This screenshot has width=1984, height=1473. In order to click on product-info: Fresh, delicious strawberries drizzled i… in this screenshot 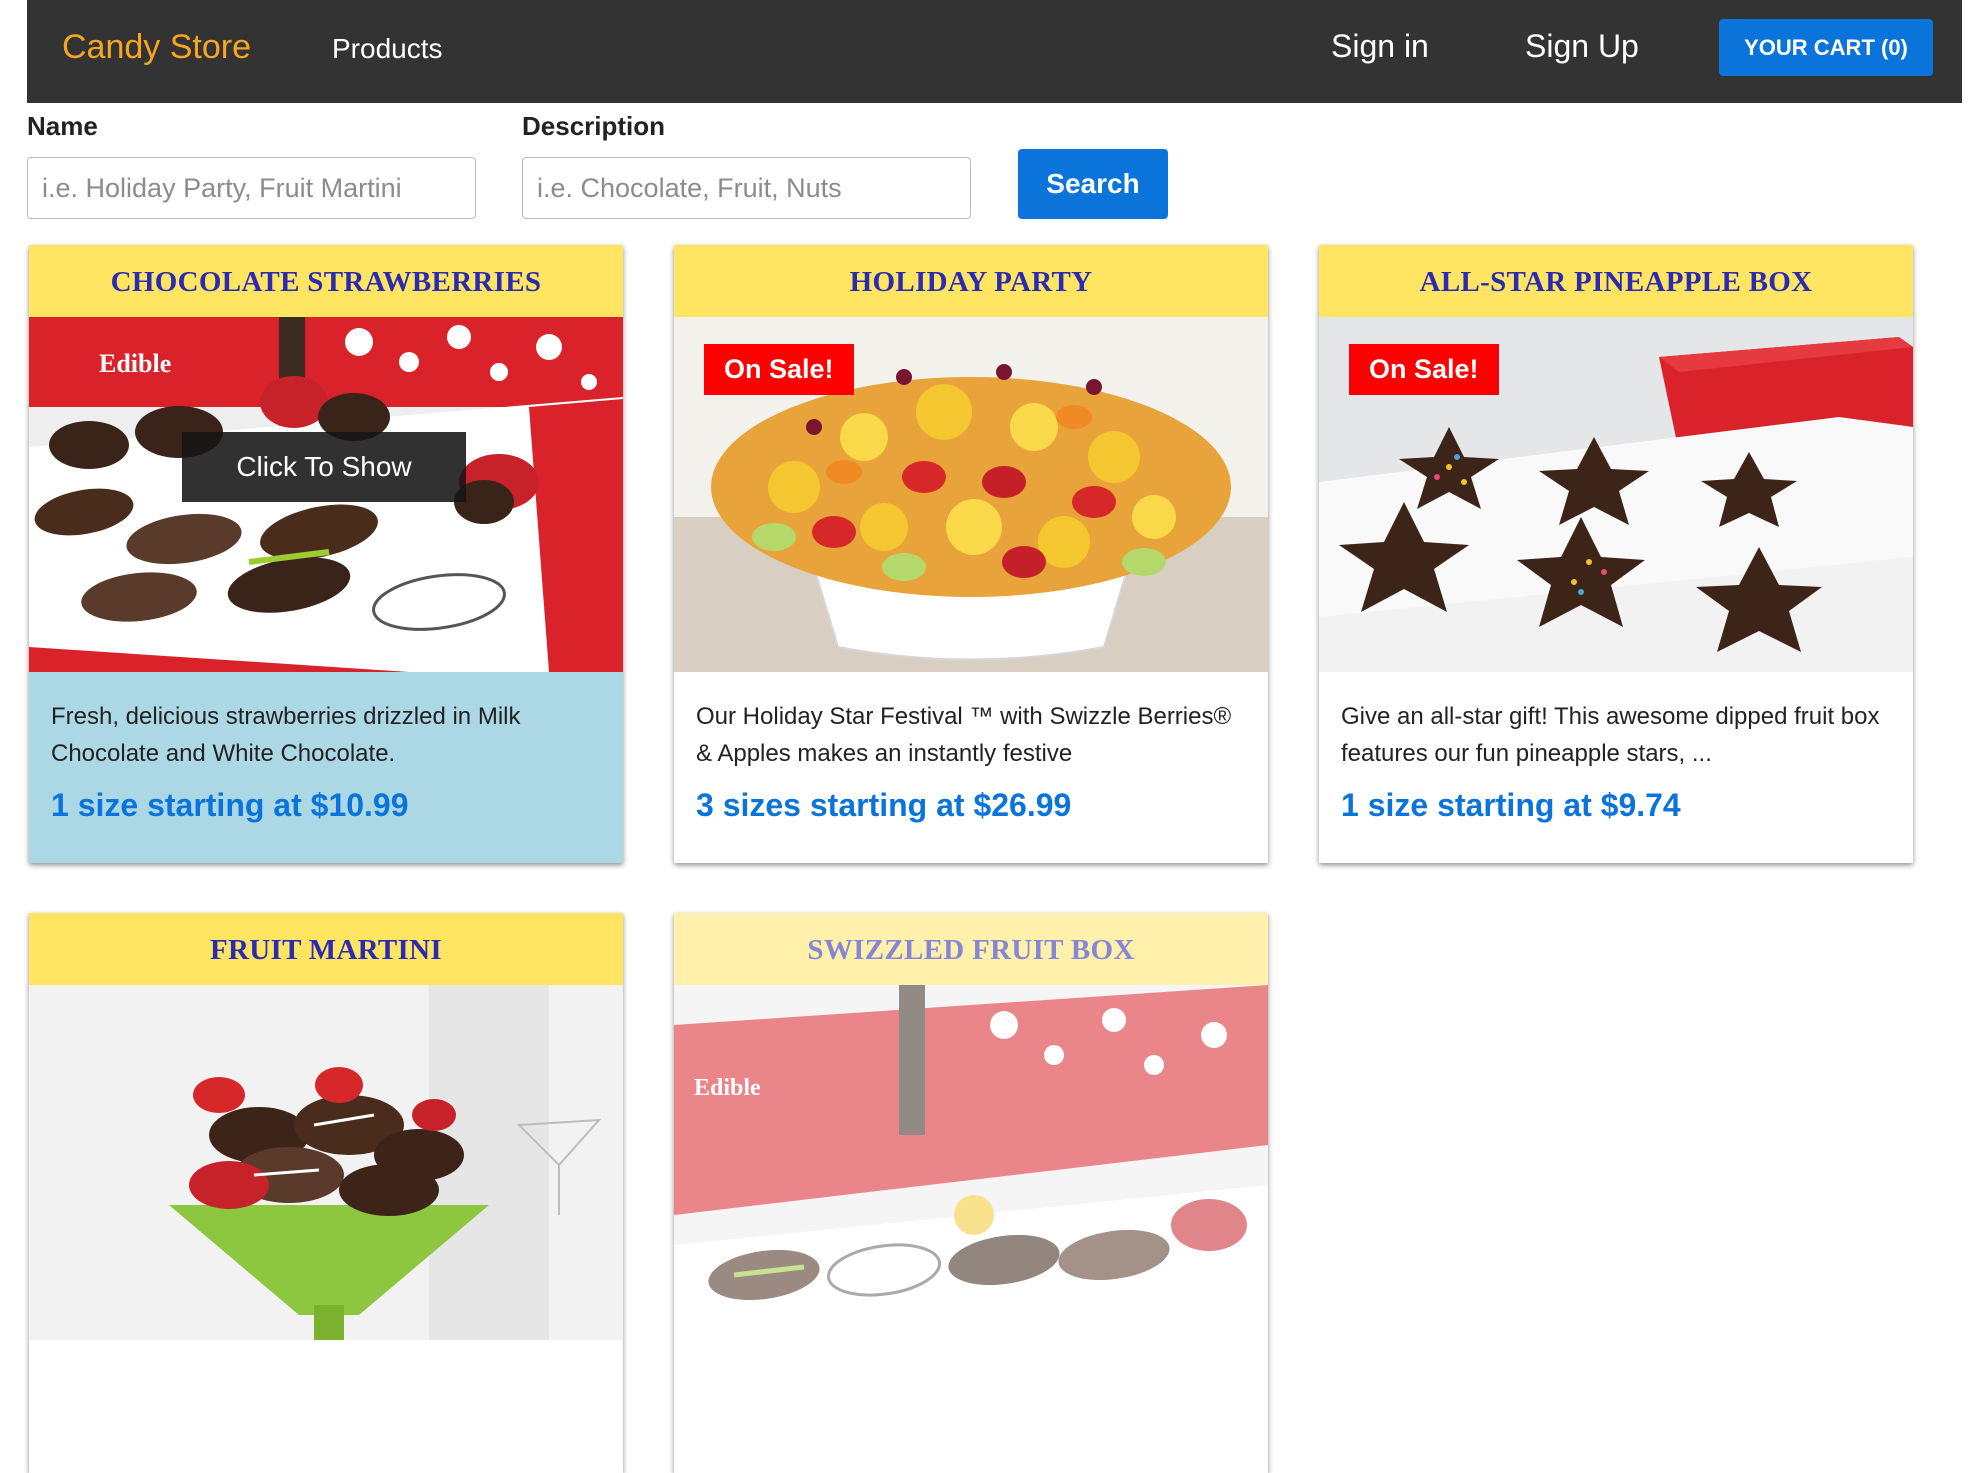, I will do `click(326, 767)`.